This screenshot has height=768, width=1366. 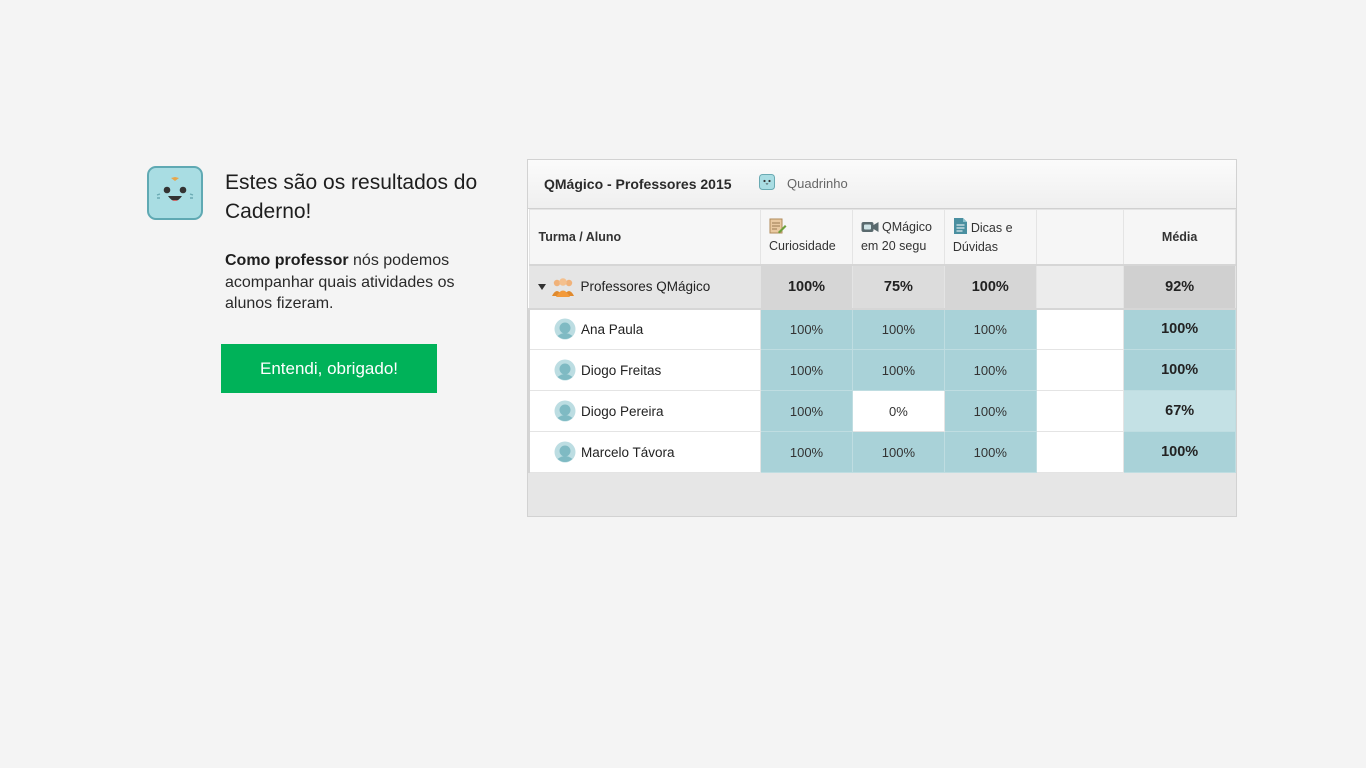 What do you see at coordinates (817, 183) in the screenshot?
I see `notebook-label: Quadrinho` at bounding box center [817, 183].